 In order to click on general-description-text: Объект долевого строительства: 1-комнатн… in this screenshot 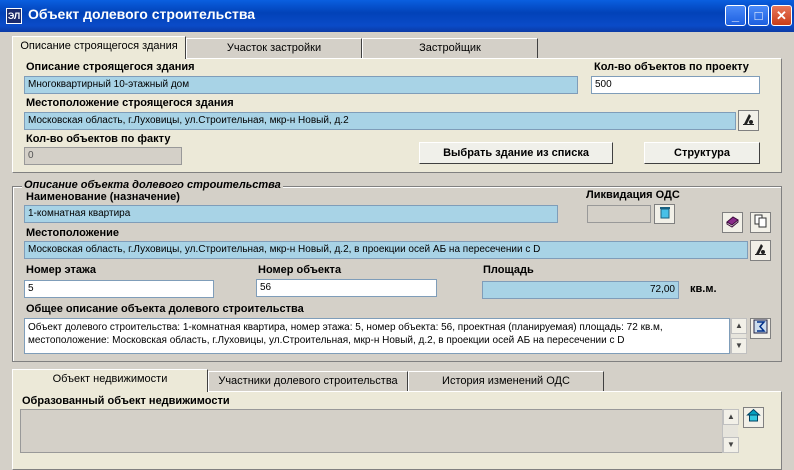, I will do `click(377, 336)`.